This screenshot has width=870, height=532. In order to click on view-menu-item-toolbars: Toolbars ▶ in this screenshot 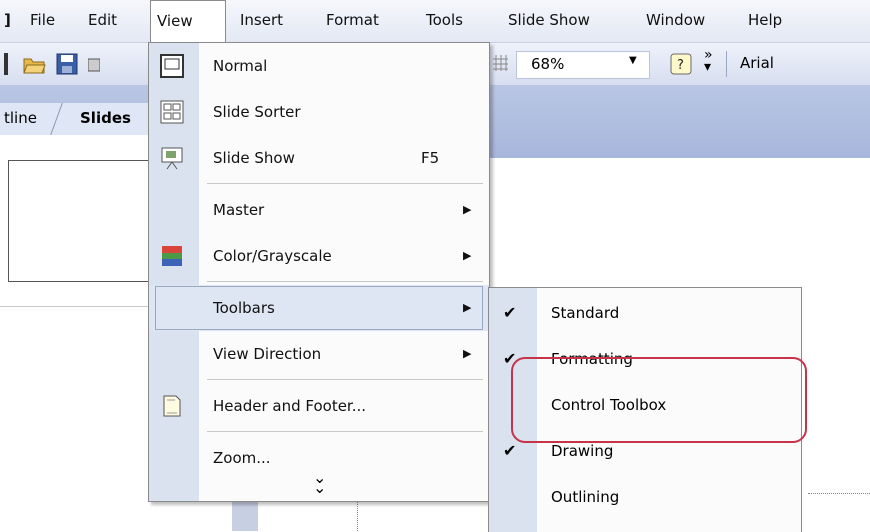, I will do `click(319, 308)`.